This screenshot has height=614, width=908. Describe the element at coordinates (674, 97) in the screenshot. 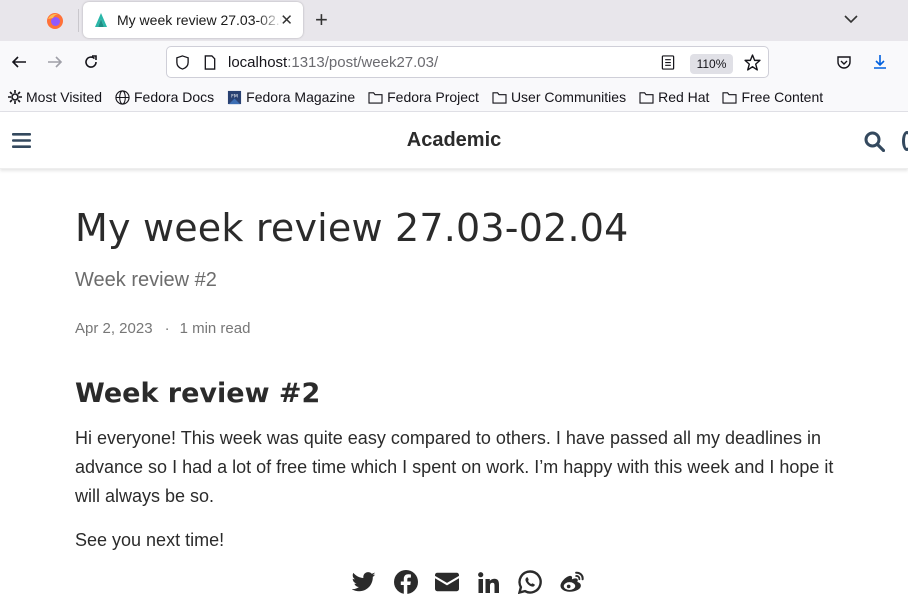

I see `bookmark-red-hat: Red Hat` at that location.